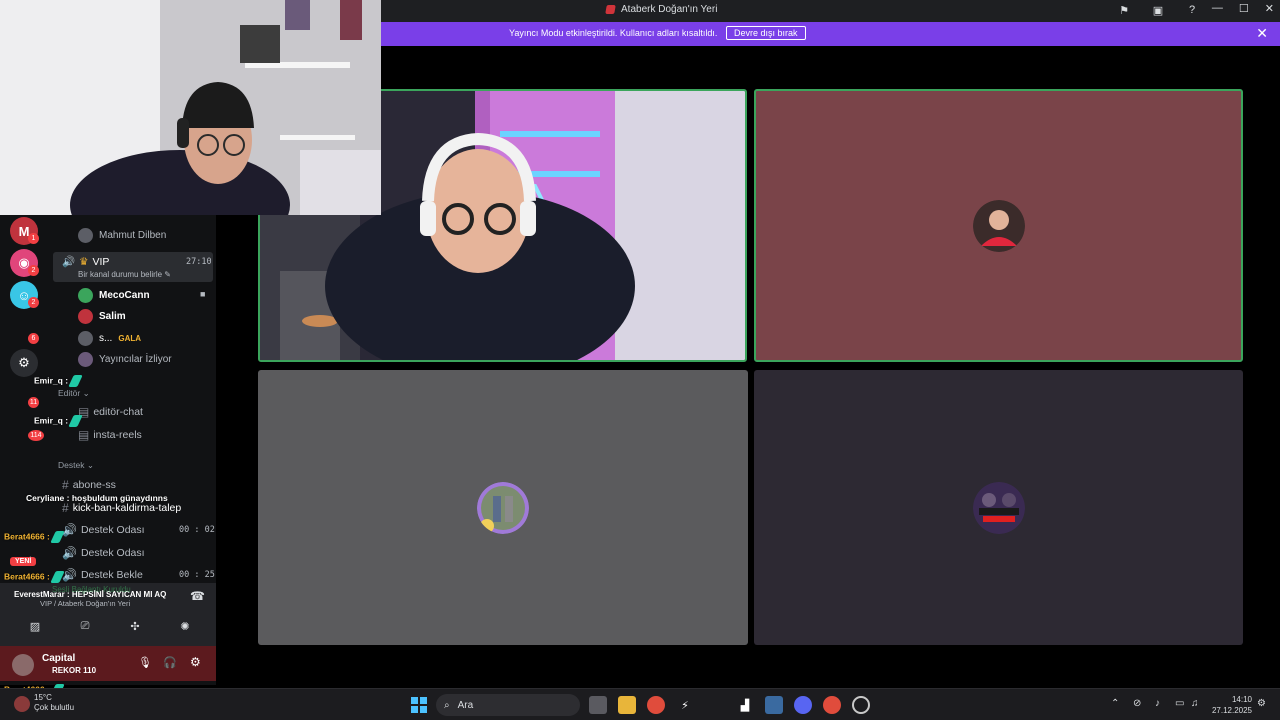  Describe the element at coordinates (627, 705) in the screenshot. I see `file-explorer-icon` at that location.